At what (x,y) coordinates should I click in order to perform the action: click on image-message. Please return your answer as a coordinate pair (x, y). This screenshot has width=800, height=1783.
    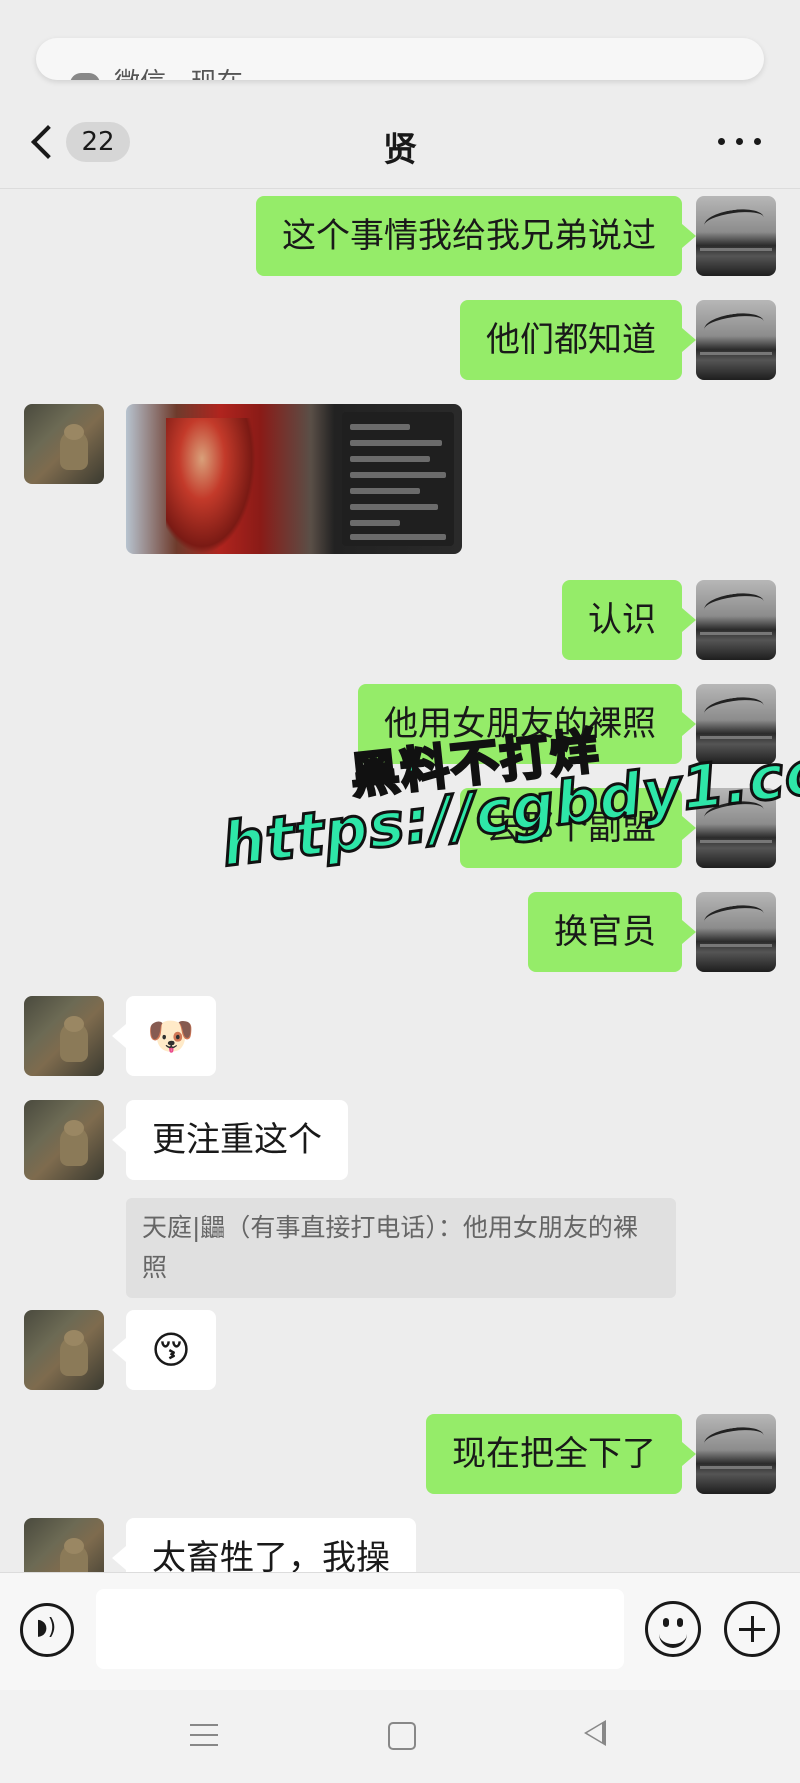
    Looking at the image, I should click on (294, 479).